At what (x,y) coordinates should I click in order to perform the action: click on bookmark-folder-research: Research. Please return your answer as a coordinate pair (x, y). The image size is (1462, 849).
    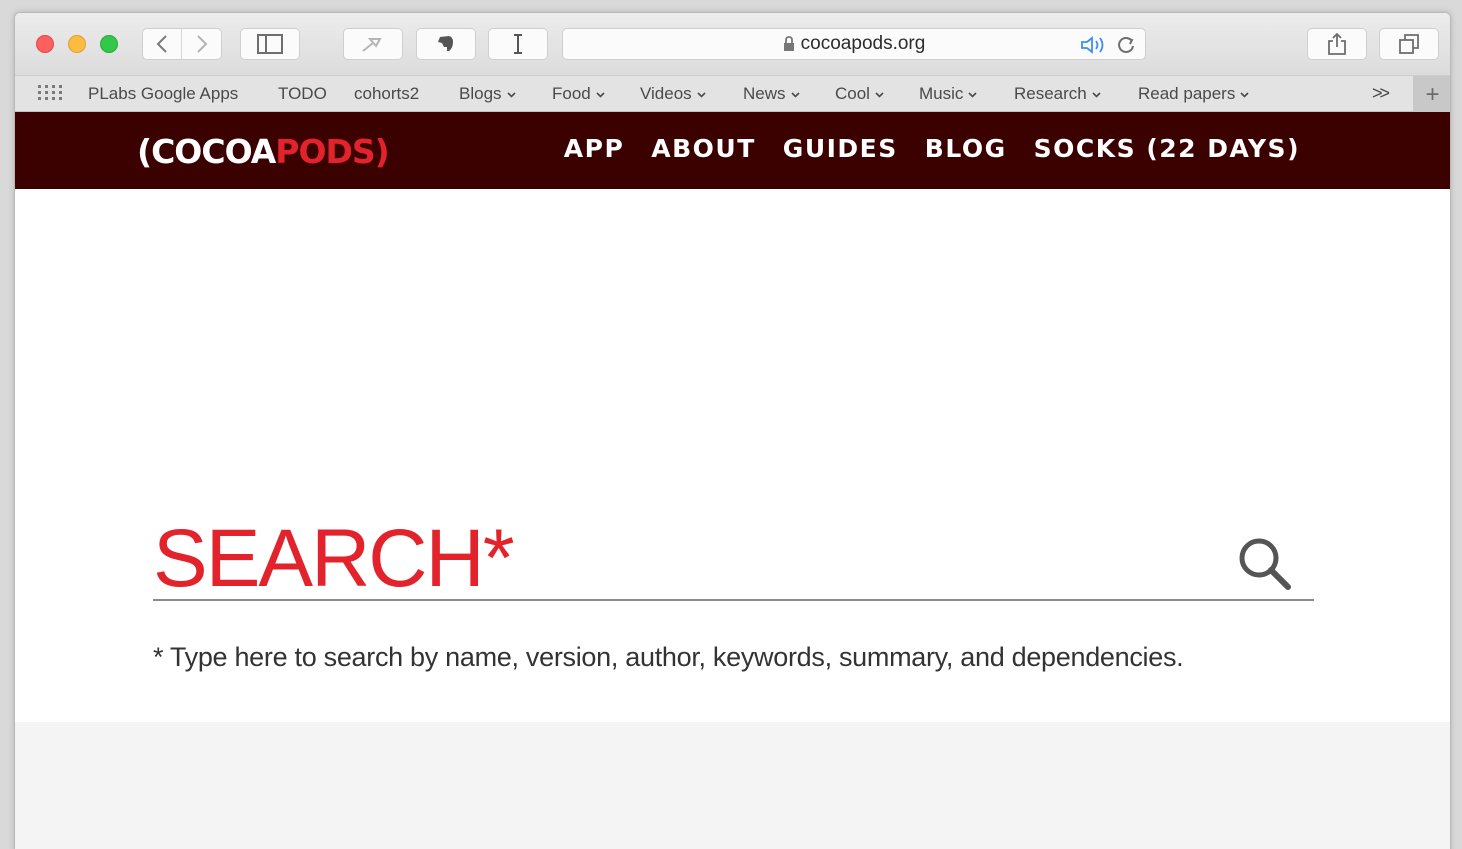
    Looking at the image, I should click on (1057, 94).